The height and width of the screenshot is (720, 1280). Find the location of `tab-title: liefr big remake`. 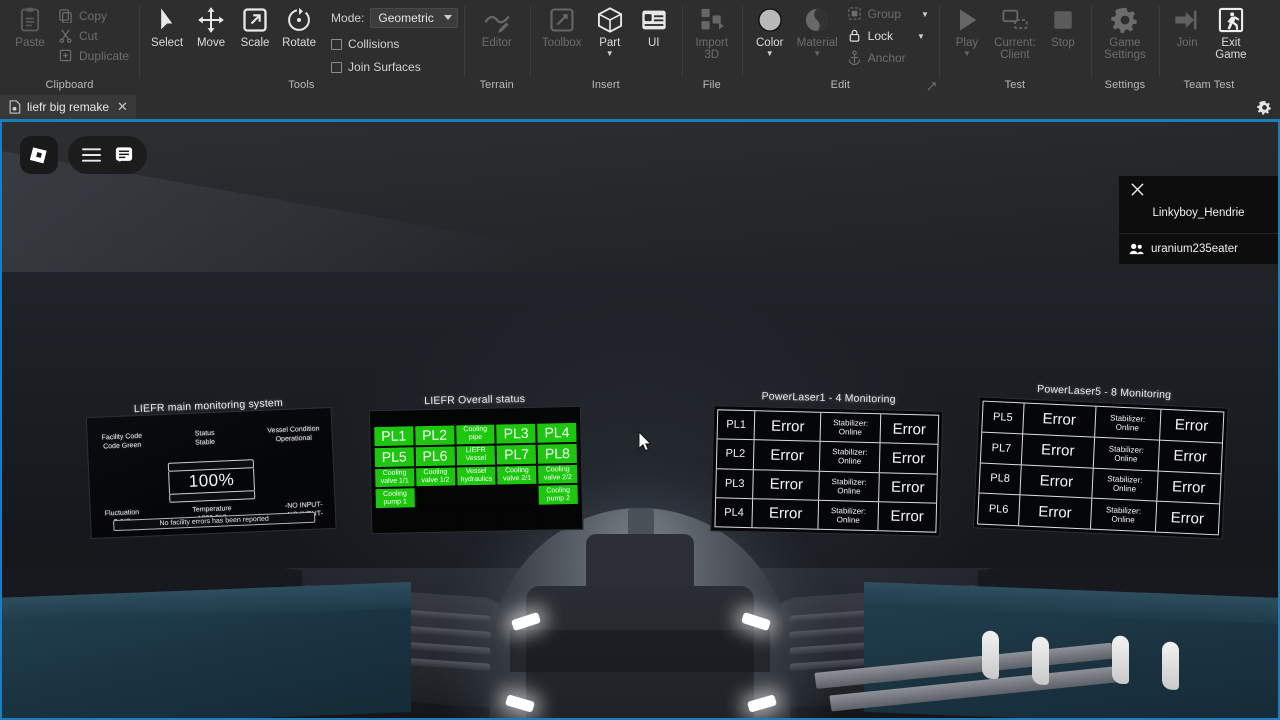

tab-title: liefr big remake is located at coordinates (68, 107).